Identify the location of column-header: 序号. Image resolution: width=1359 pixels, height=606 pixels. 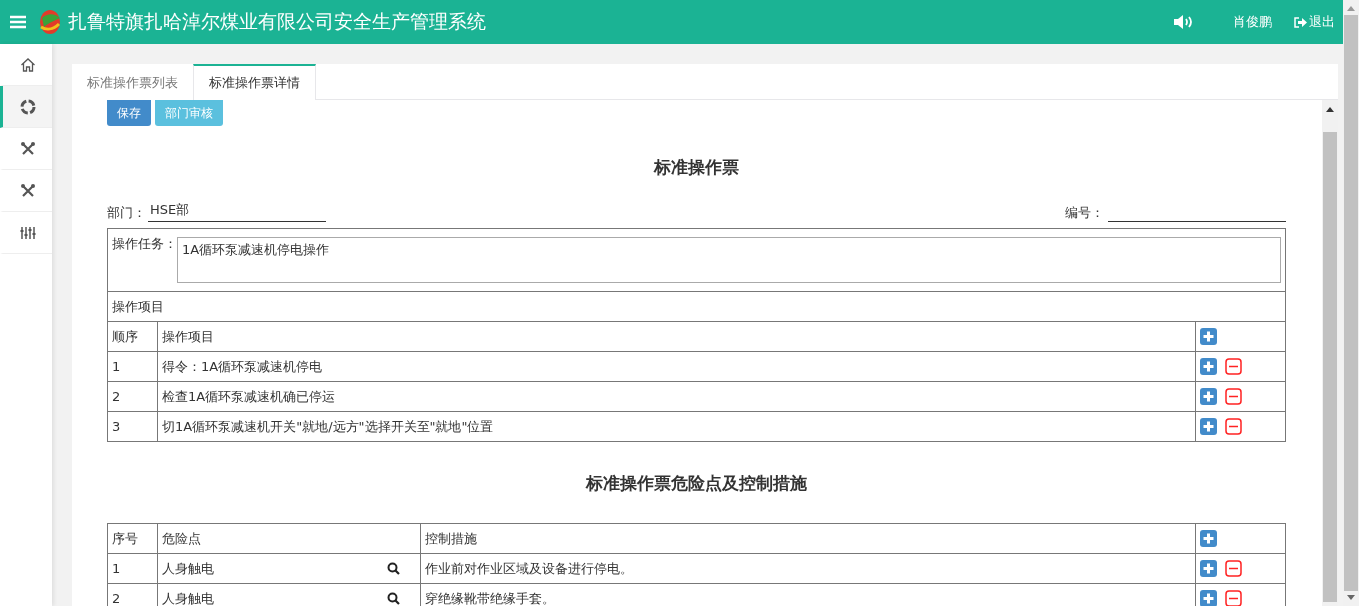
(132, 538).